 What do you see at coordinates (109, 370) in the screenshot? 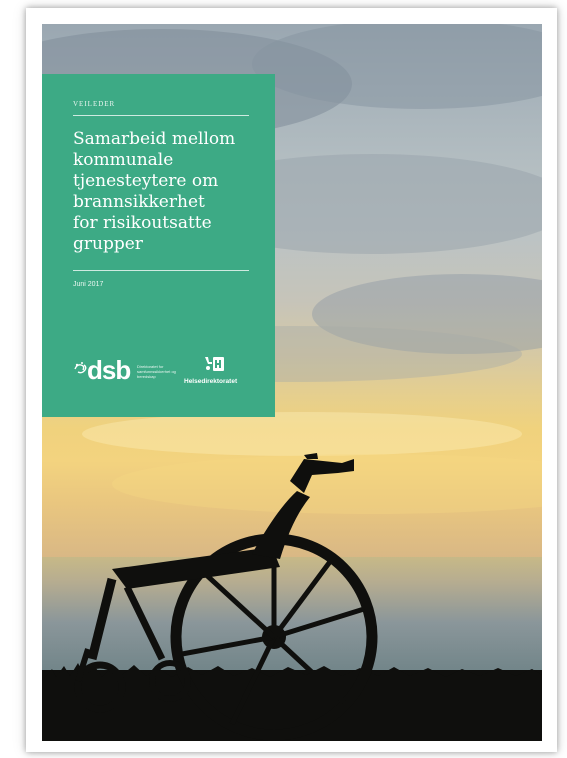
I see `dsb-wordmark: dsb` at bounding box center [109, 370].